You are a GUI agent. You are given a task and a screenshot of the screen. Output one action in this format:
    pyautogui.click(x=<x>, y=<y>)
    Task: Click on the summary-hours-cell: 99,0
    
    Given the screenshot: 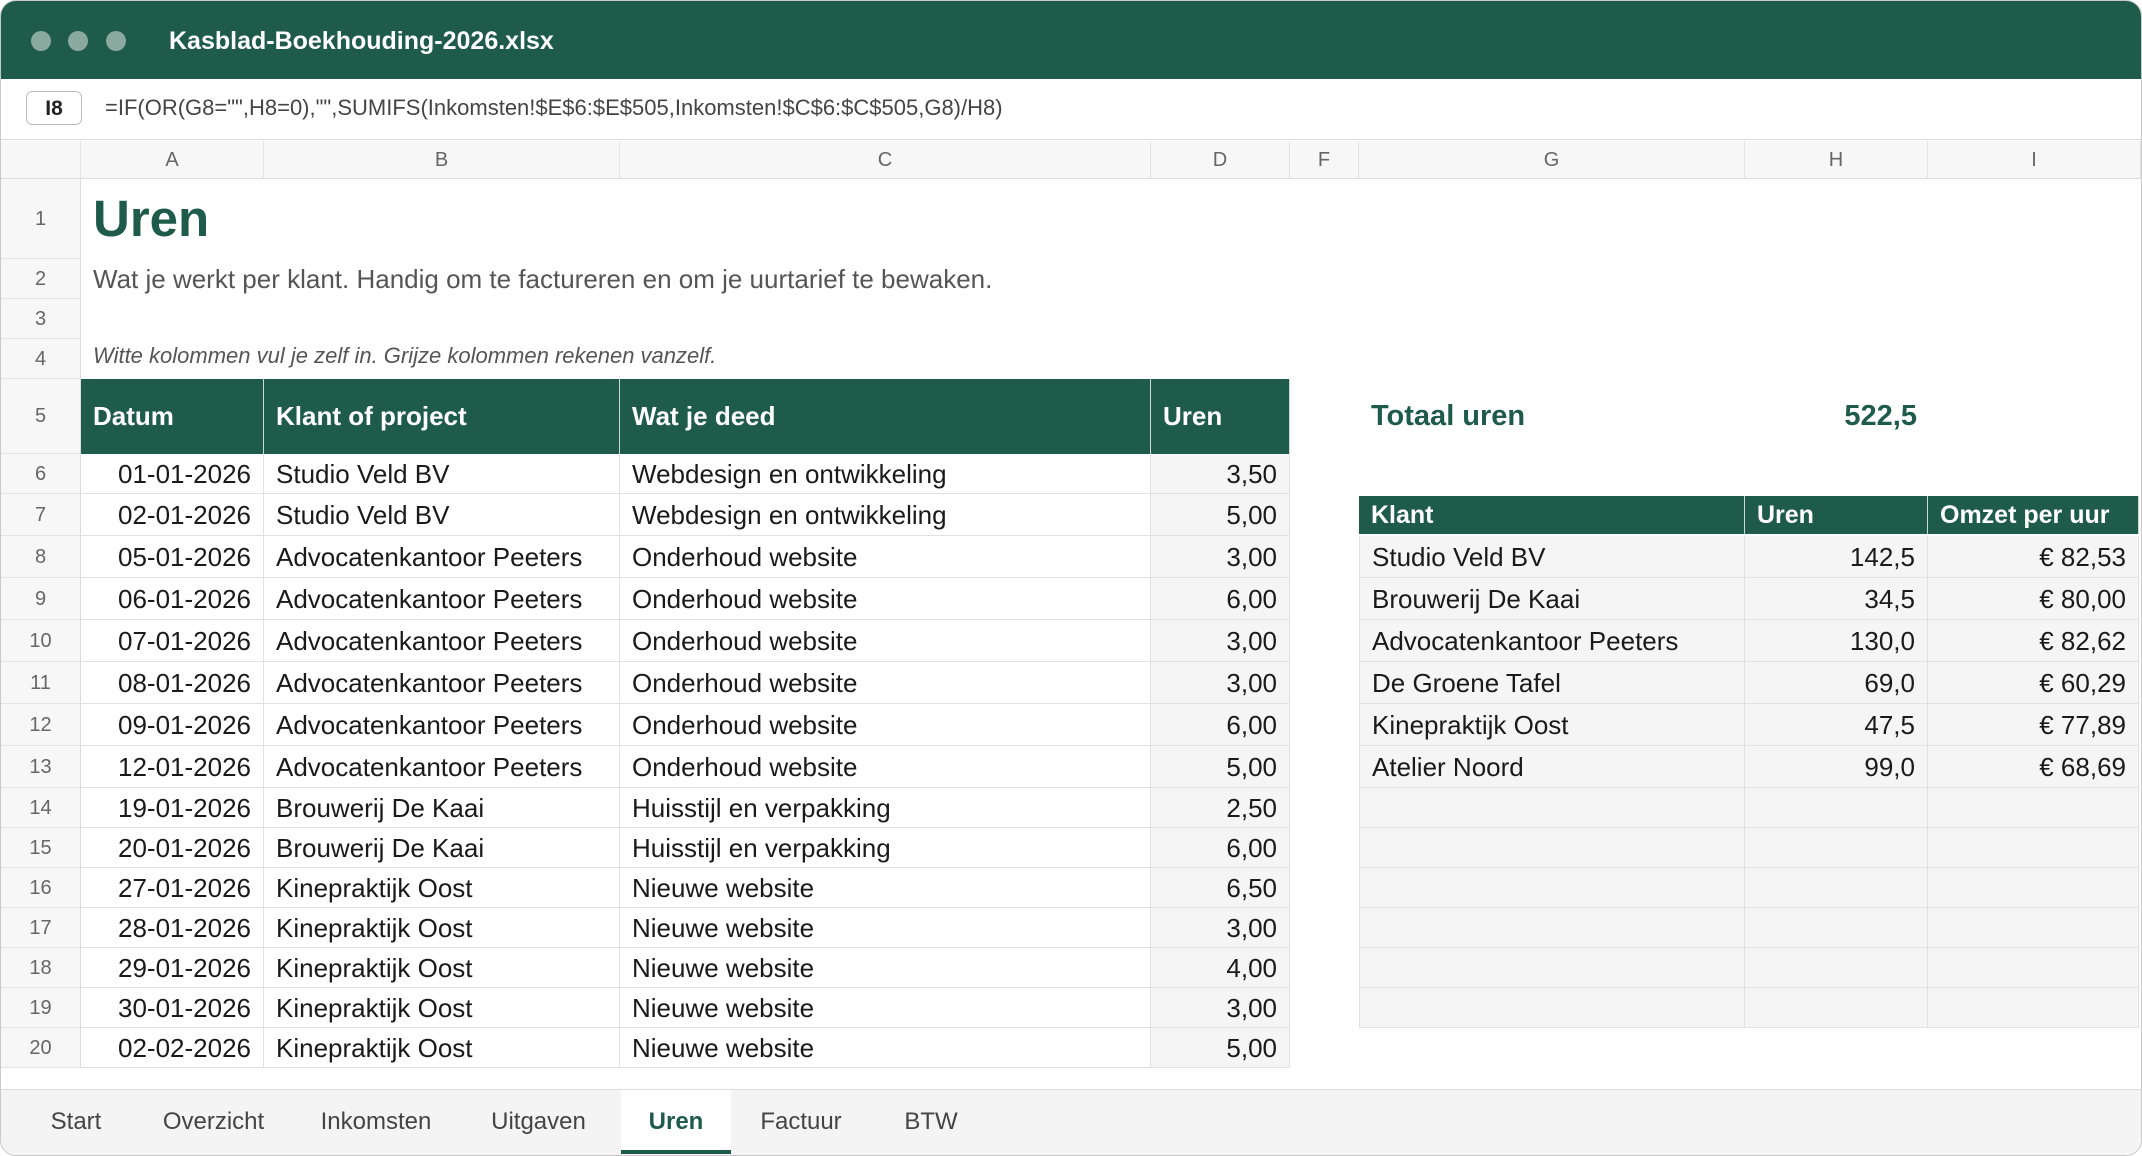 What is the action you would take?
    pyautogui.click(x=1836, y=767)
    